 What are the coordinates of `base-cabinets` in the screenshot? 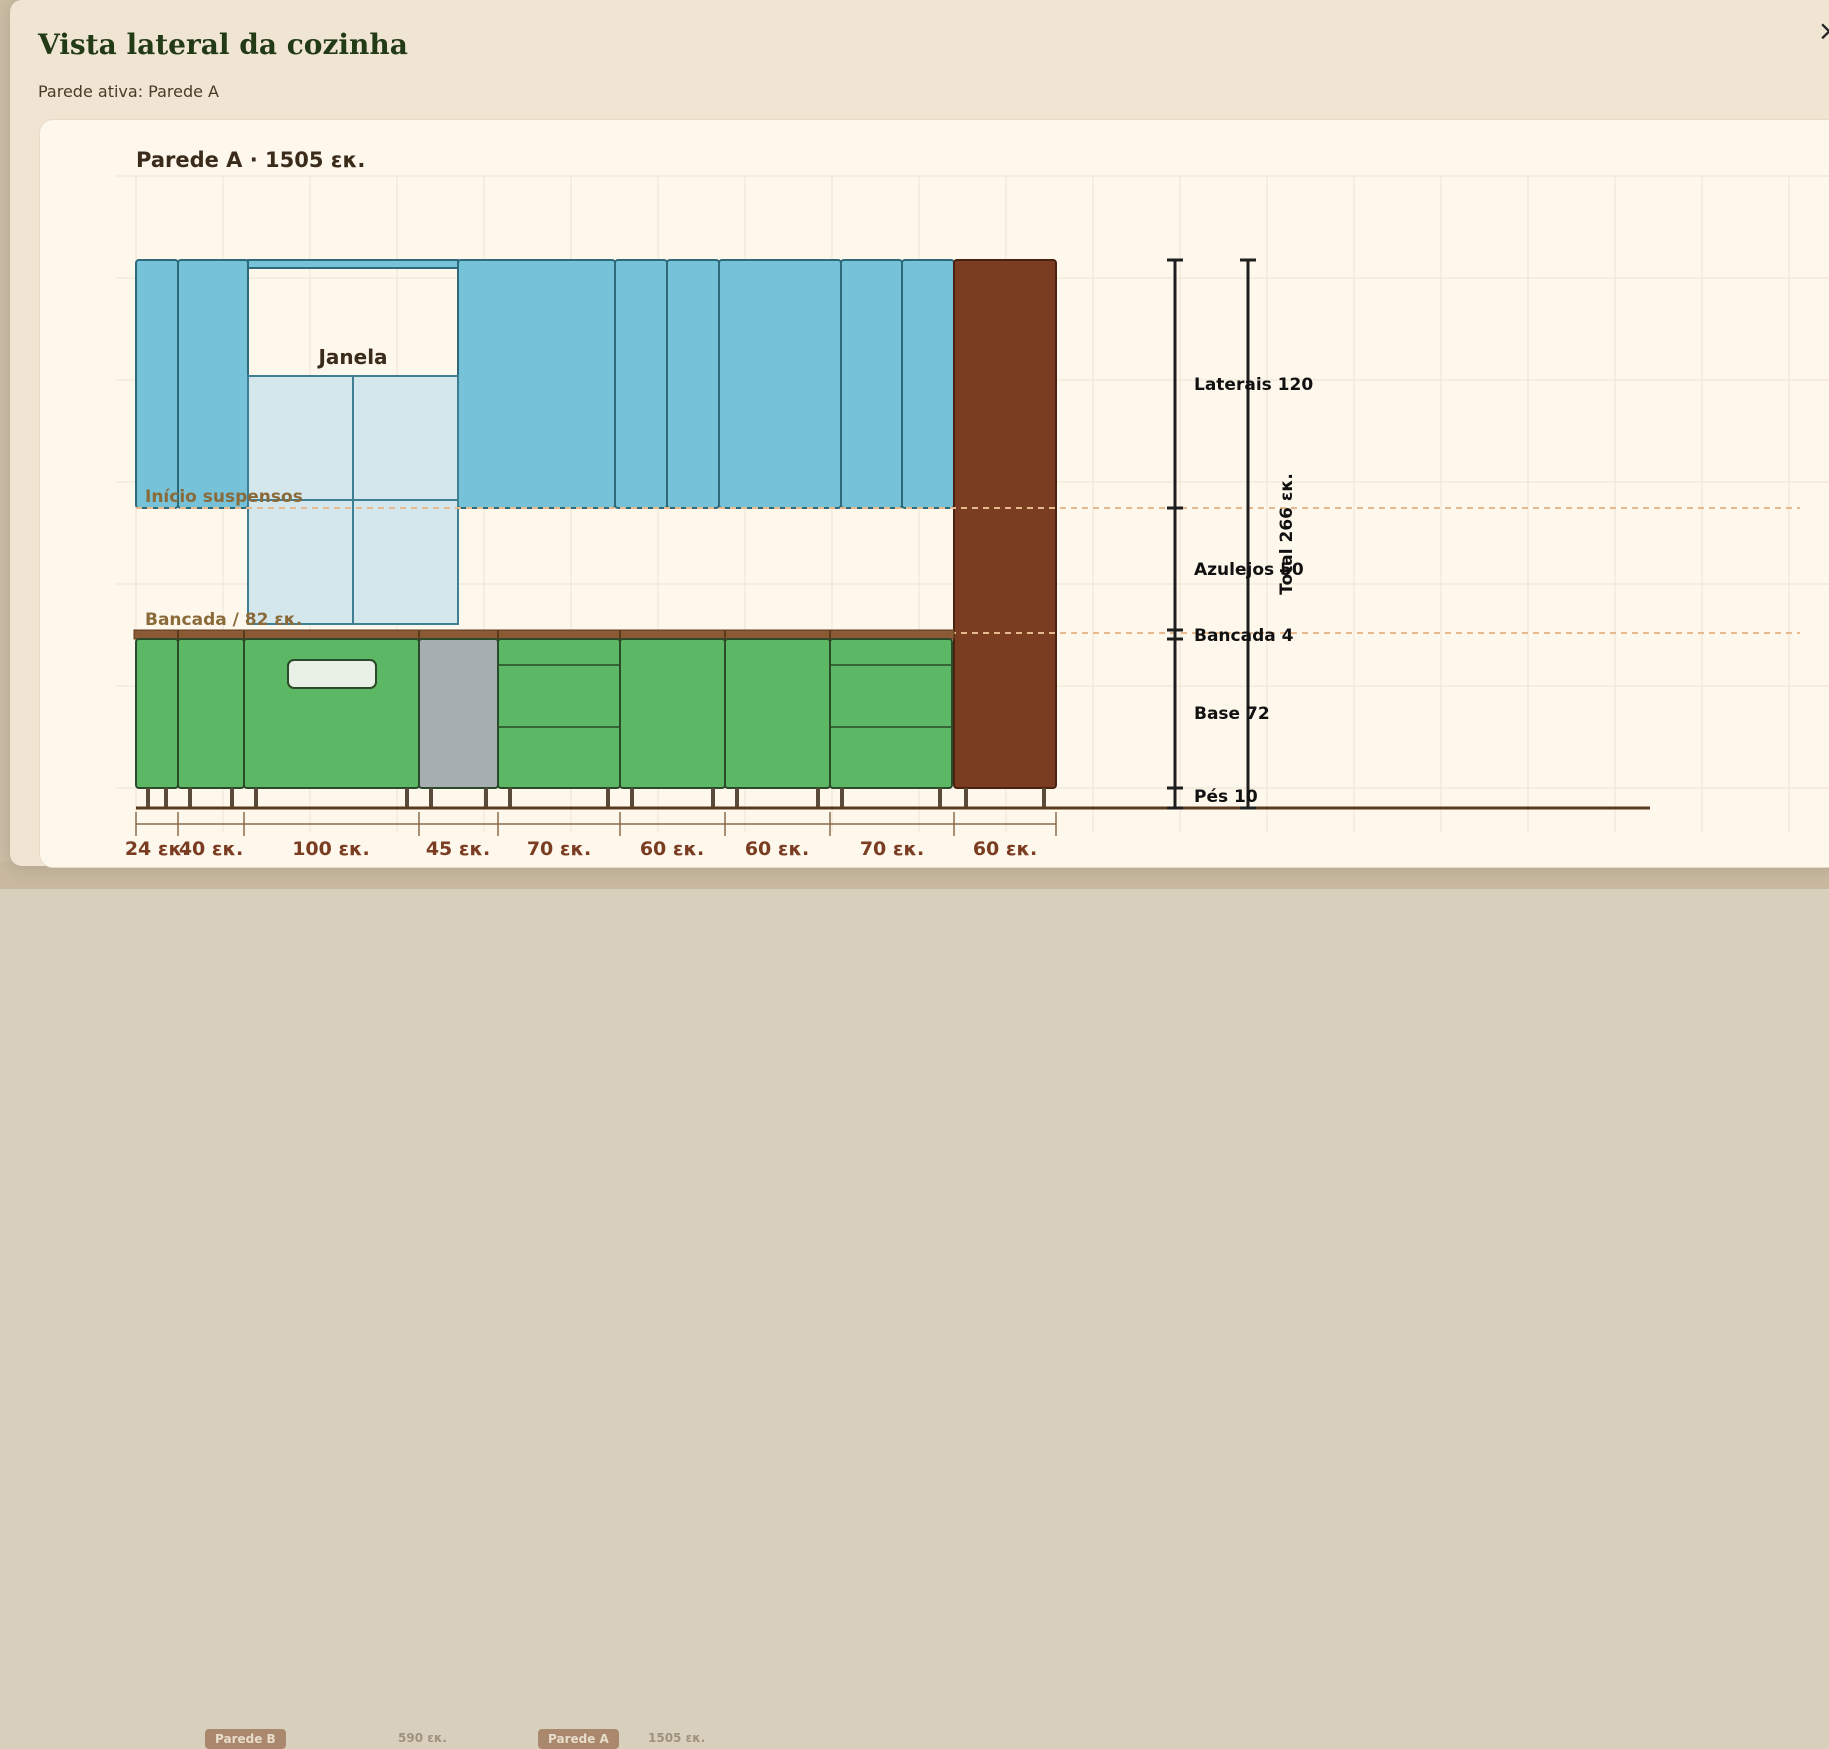 It's located at (544, 713).